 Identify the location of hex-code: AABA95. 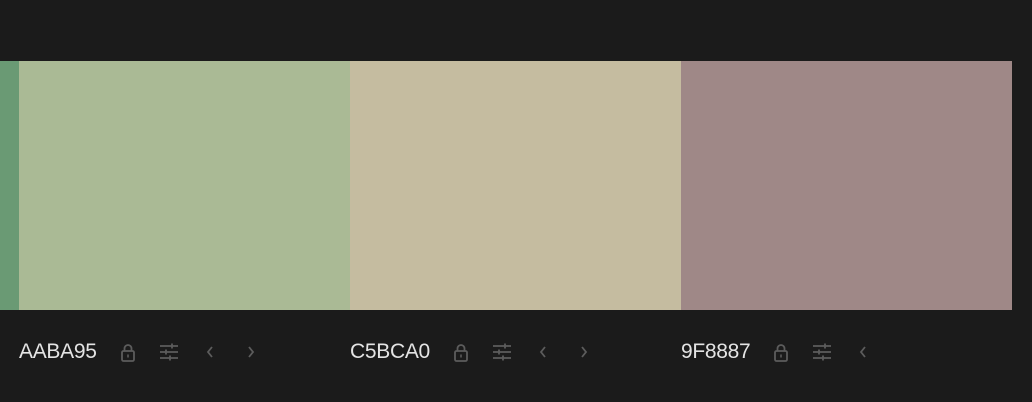
(58, 352).